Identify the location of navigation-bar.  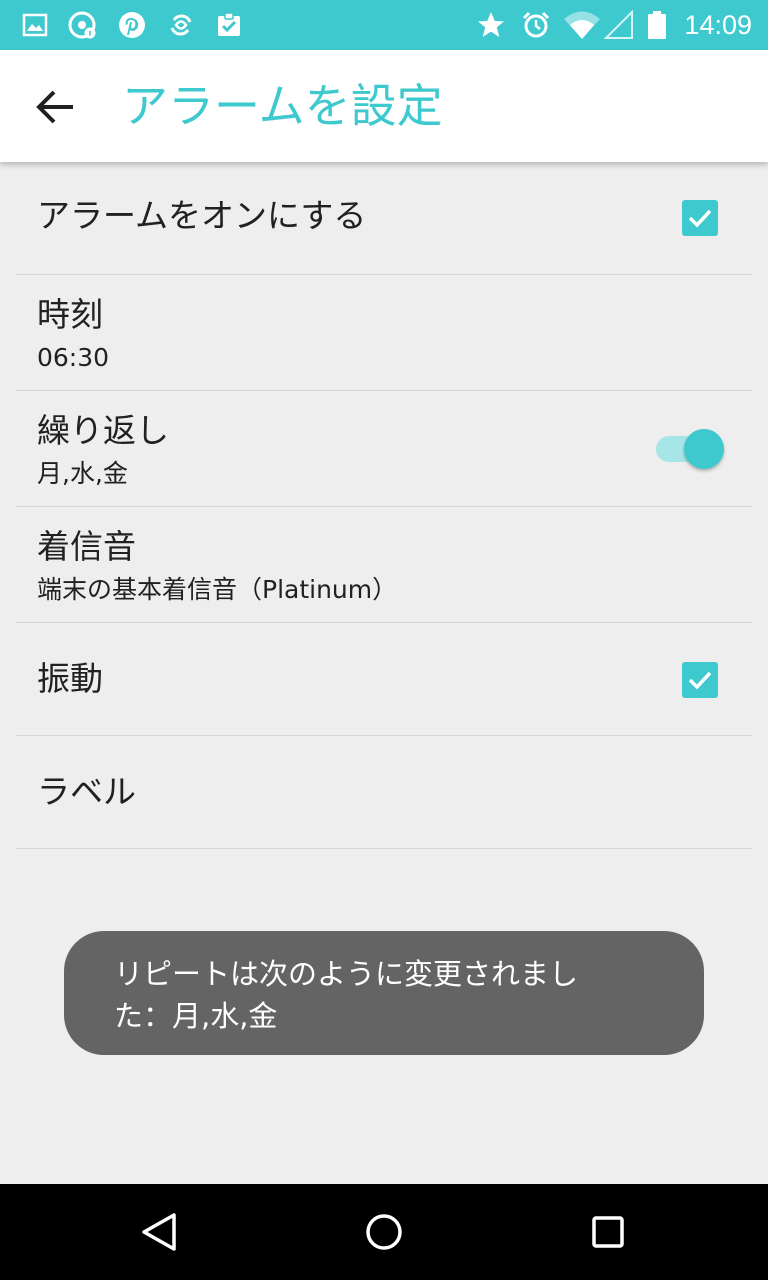
(384, 1232).